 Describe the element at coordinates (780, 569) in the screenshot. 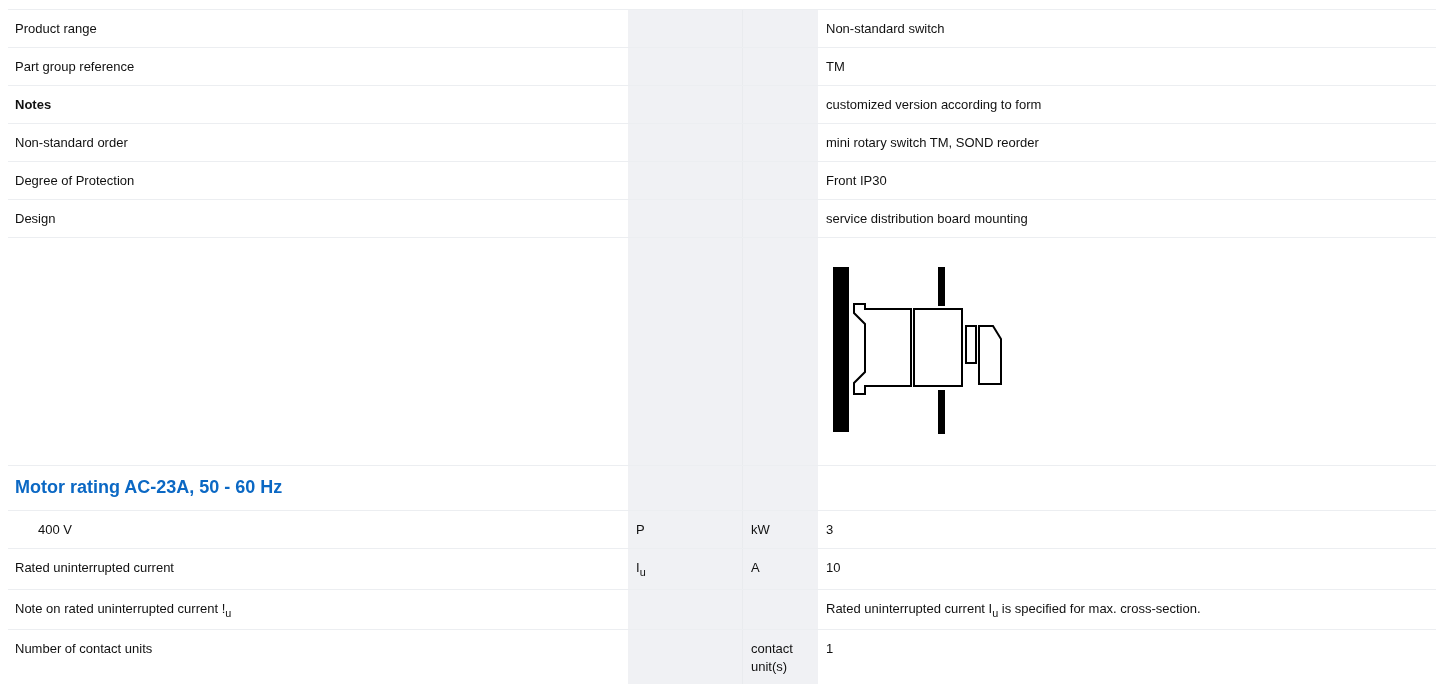

I see `unit-cell: A` at that location.